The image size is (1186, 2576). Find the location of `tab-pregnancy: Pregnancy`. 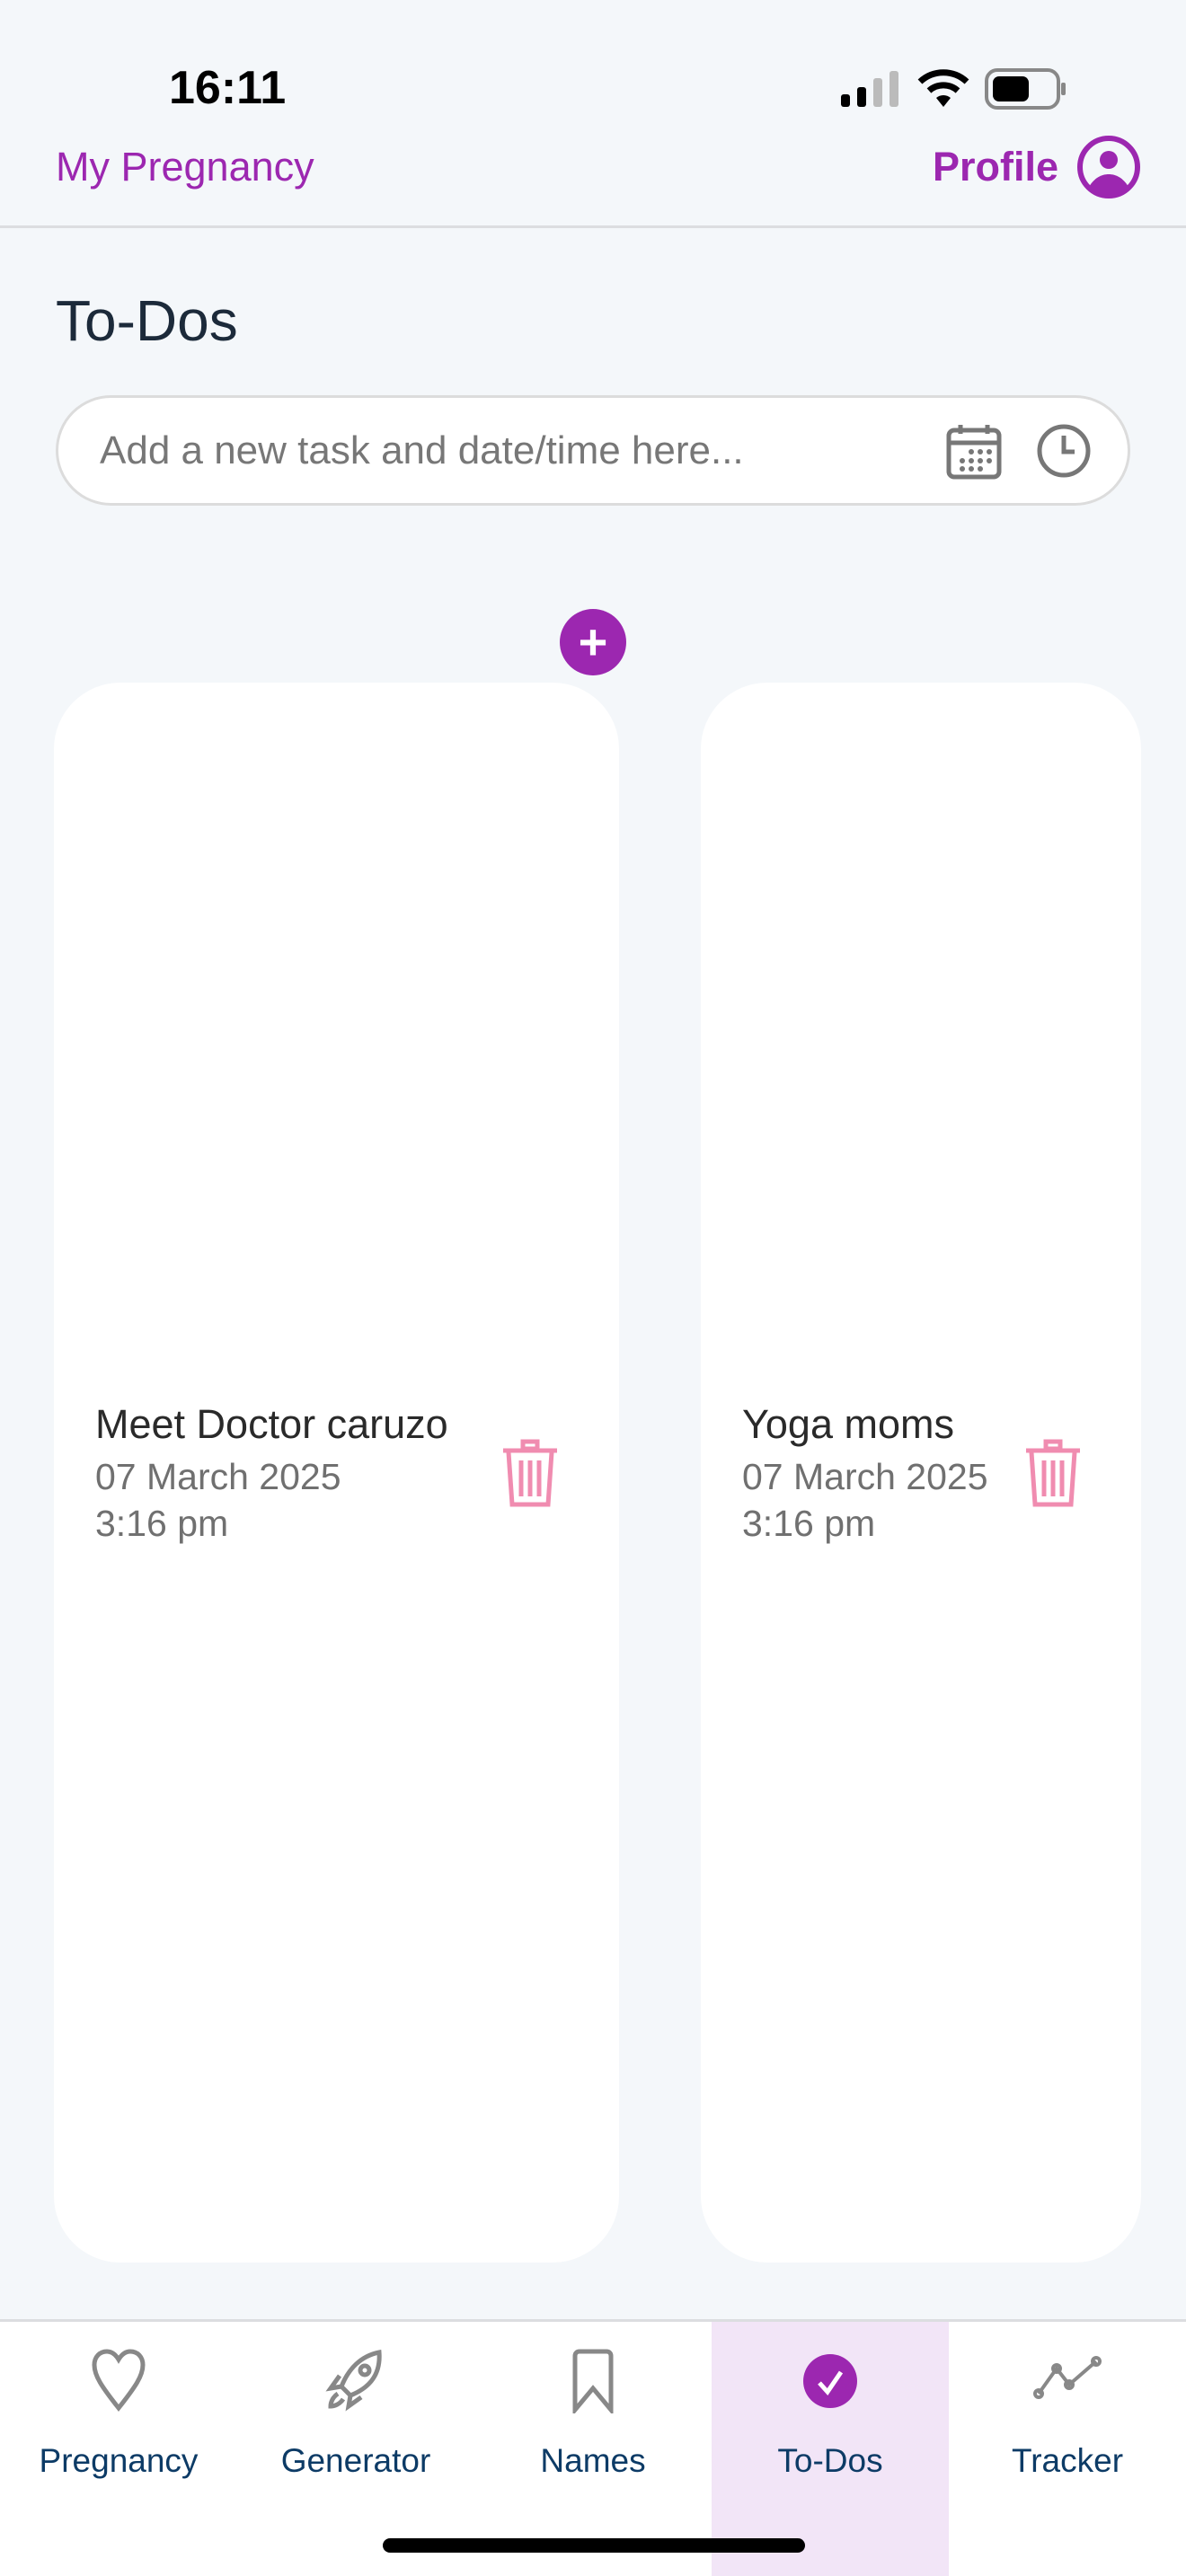

tab-pregnancy: Pregnancy is located at coordinates (118, 2449).